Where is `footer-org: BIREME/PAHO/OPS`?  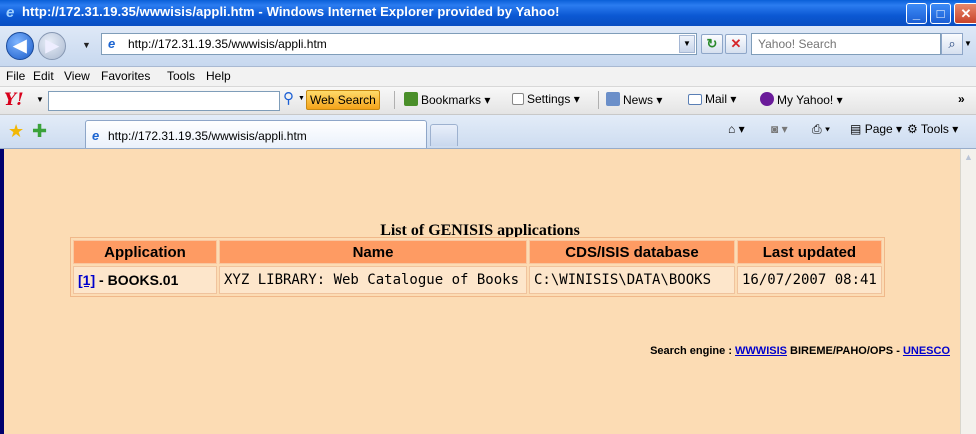 footer-org: BIREME/PAHO/OPS is located at coordinates (842, 351).